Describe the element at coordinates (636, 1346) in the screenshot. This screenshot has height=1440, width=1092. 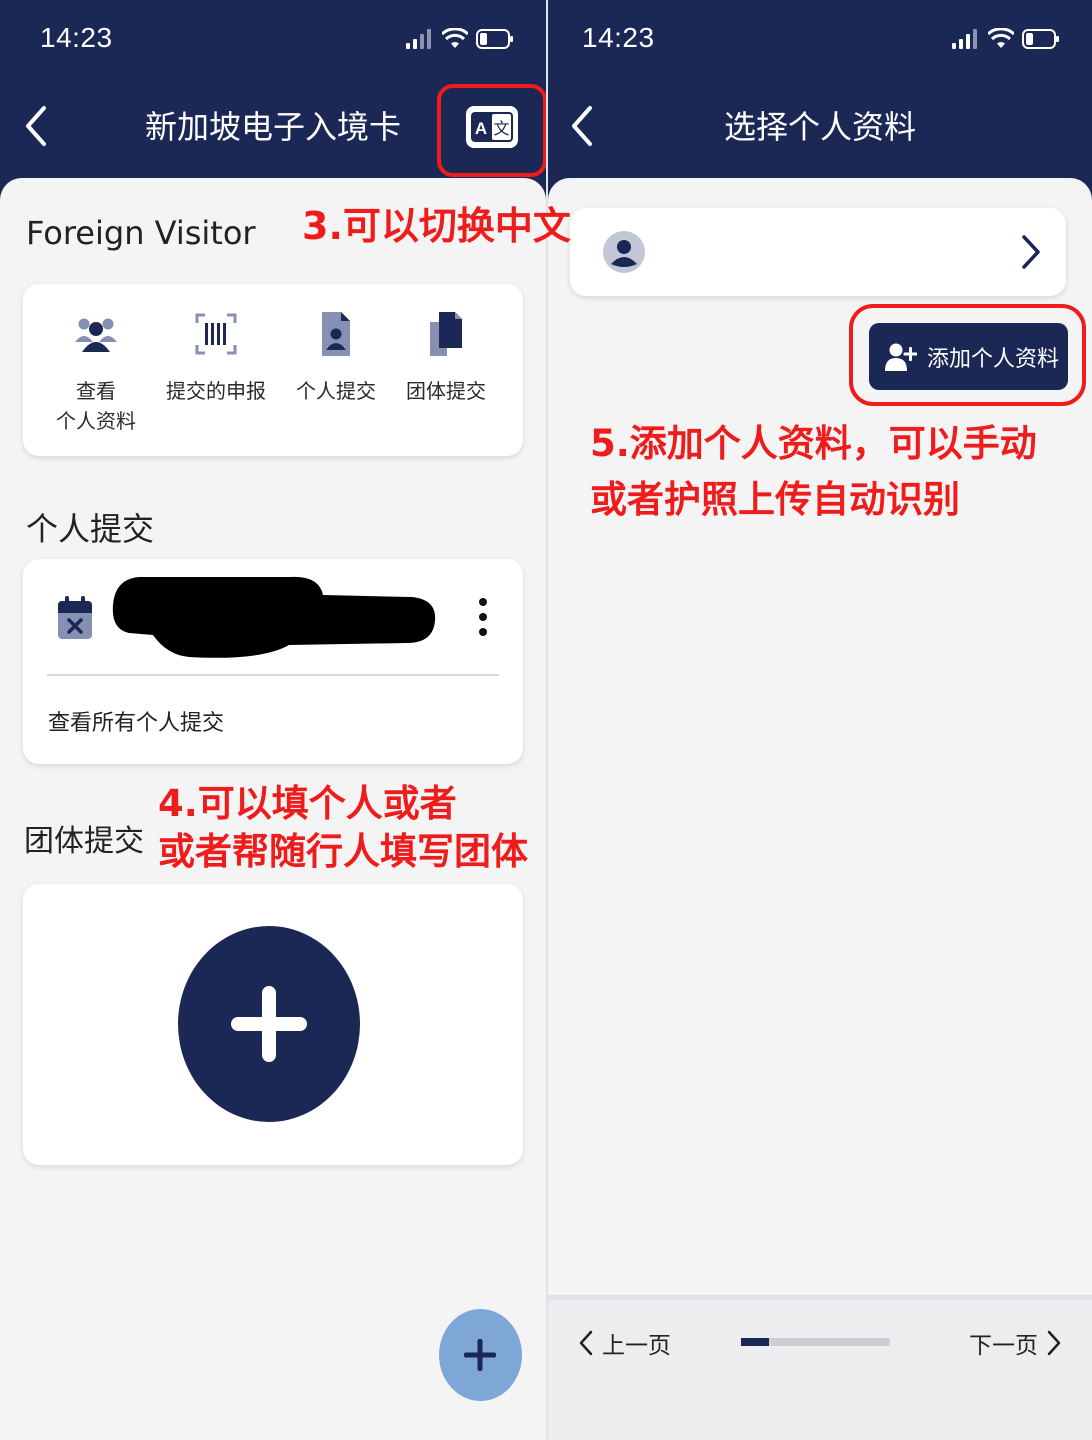
I see `prev-page-label: 上一页` at that location.